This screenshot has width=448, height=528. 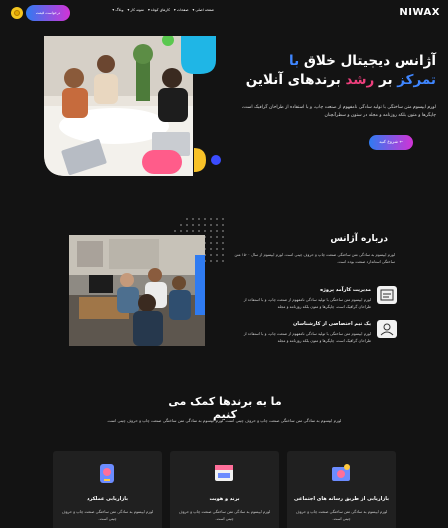 What do you see at coordinates (341, 472) in the screenshot?
I see `social-media-icon` at bounding box center [341, 472].